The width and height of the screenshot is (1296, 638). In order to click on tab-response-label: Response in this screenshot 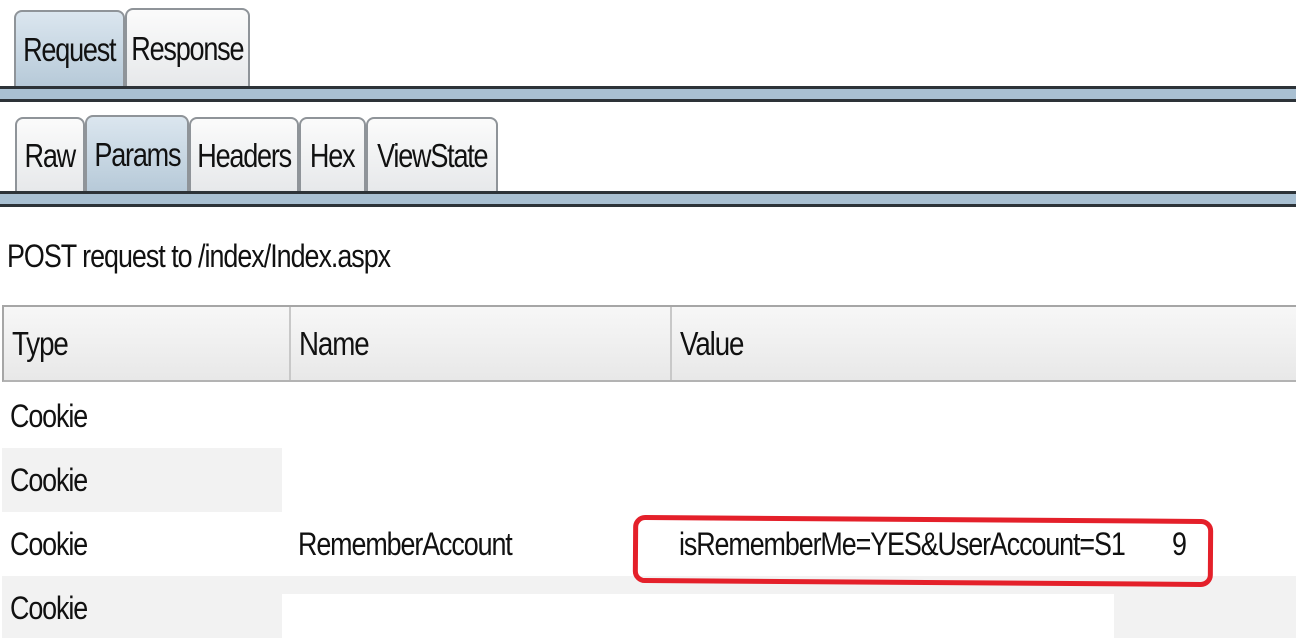, I will do `click(187, 48)`.